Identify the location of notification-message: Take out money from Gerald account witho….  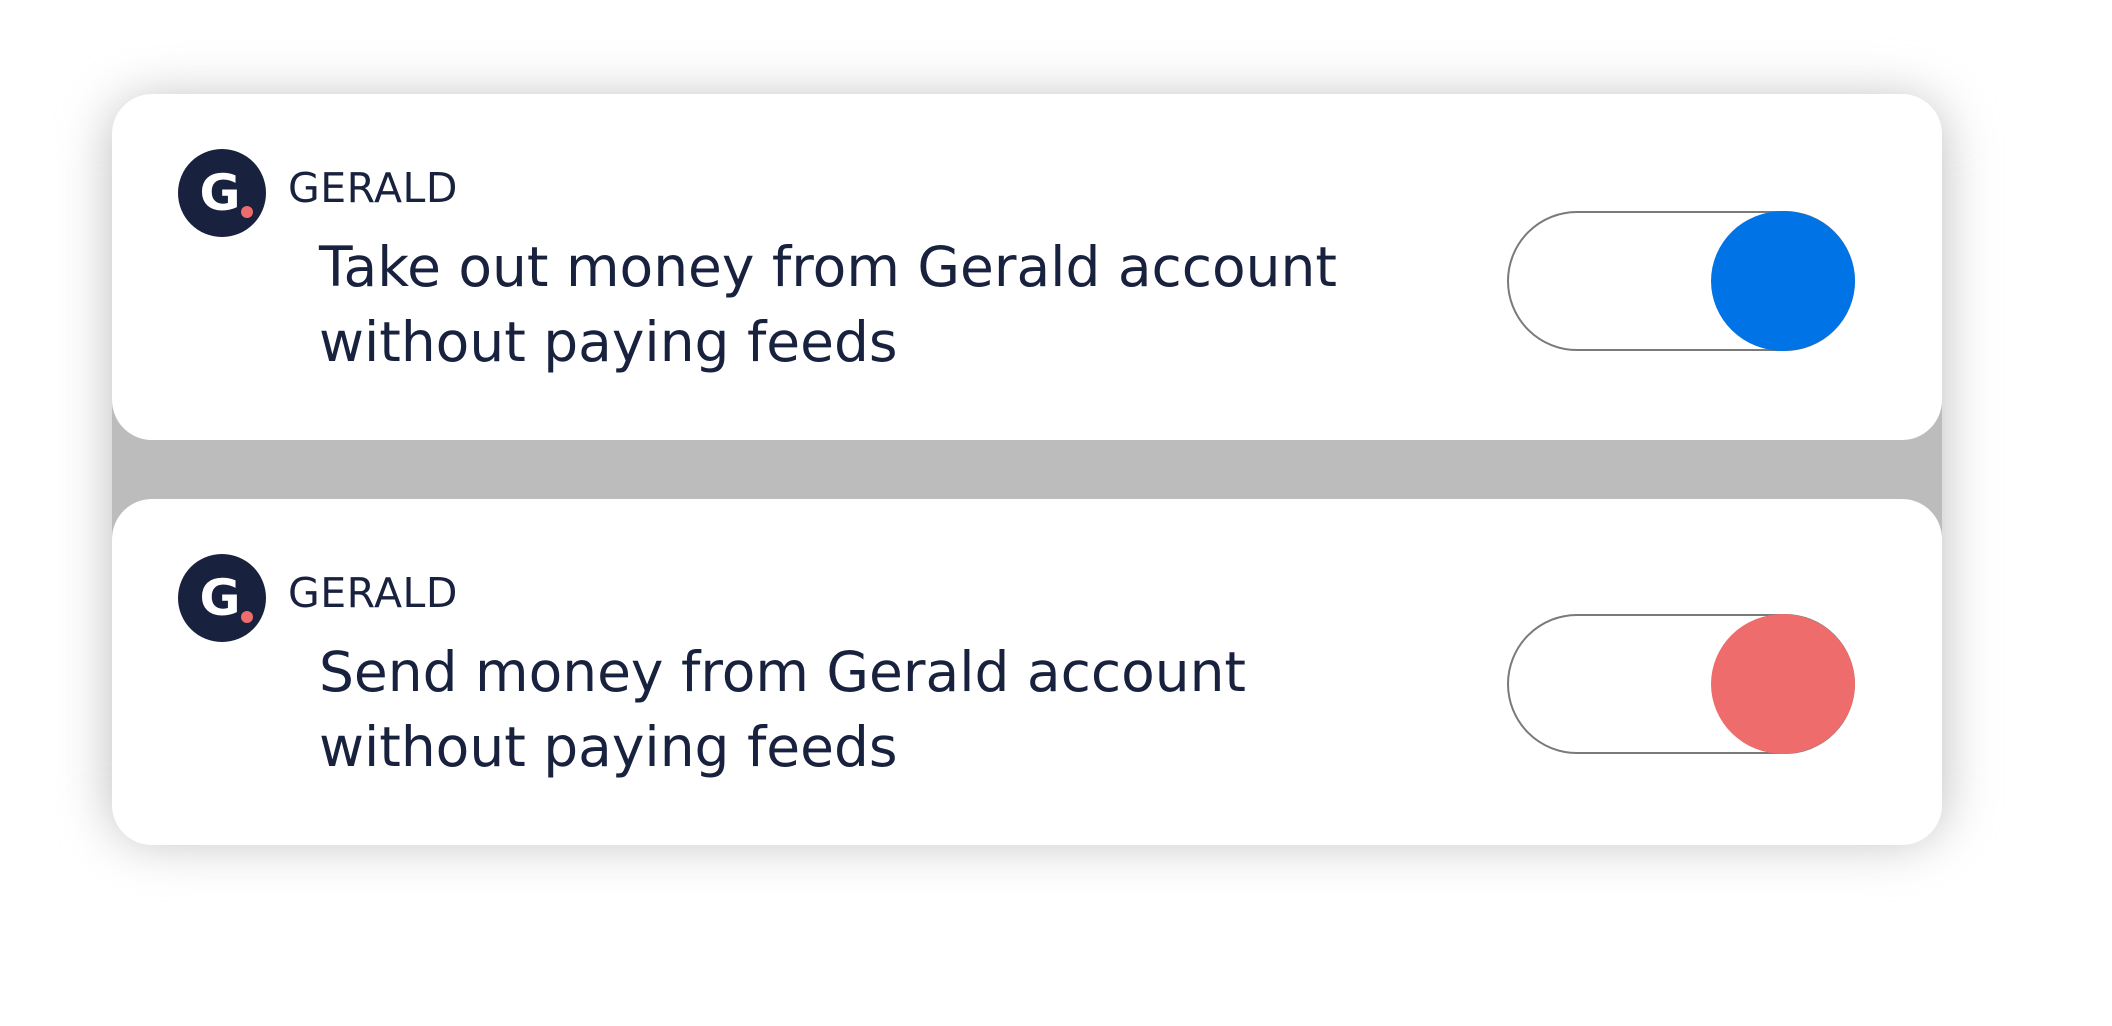
(828, 304).